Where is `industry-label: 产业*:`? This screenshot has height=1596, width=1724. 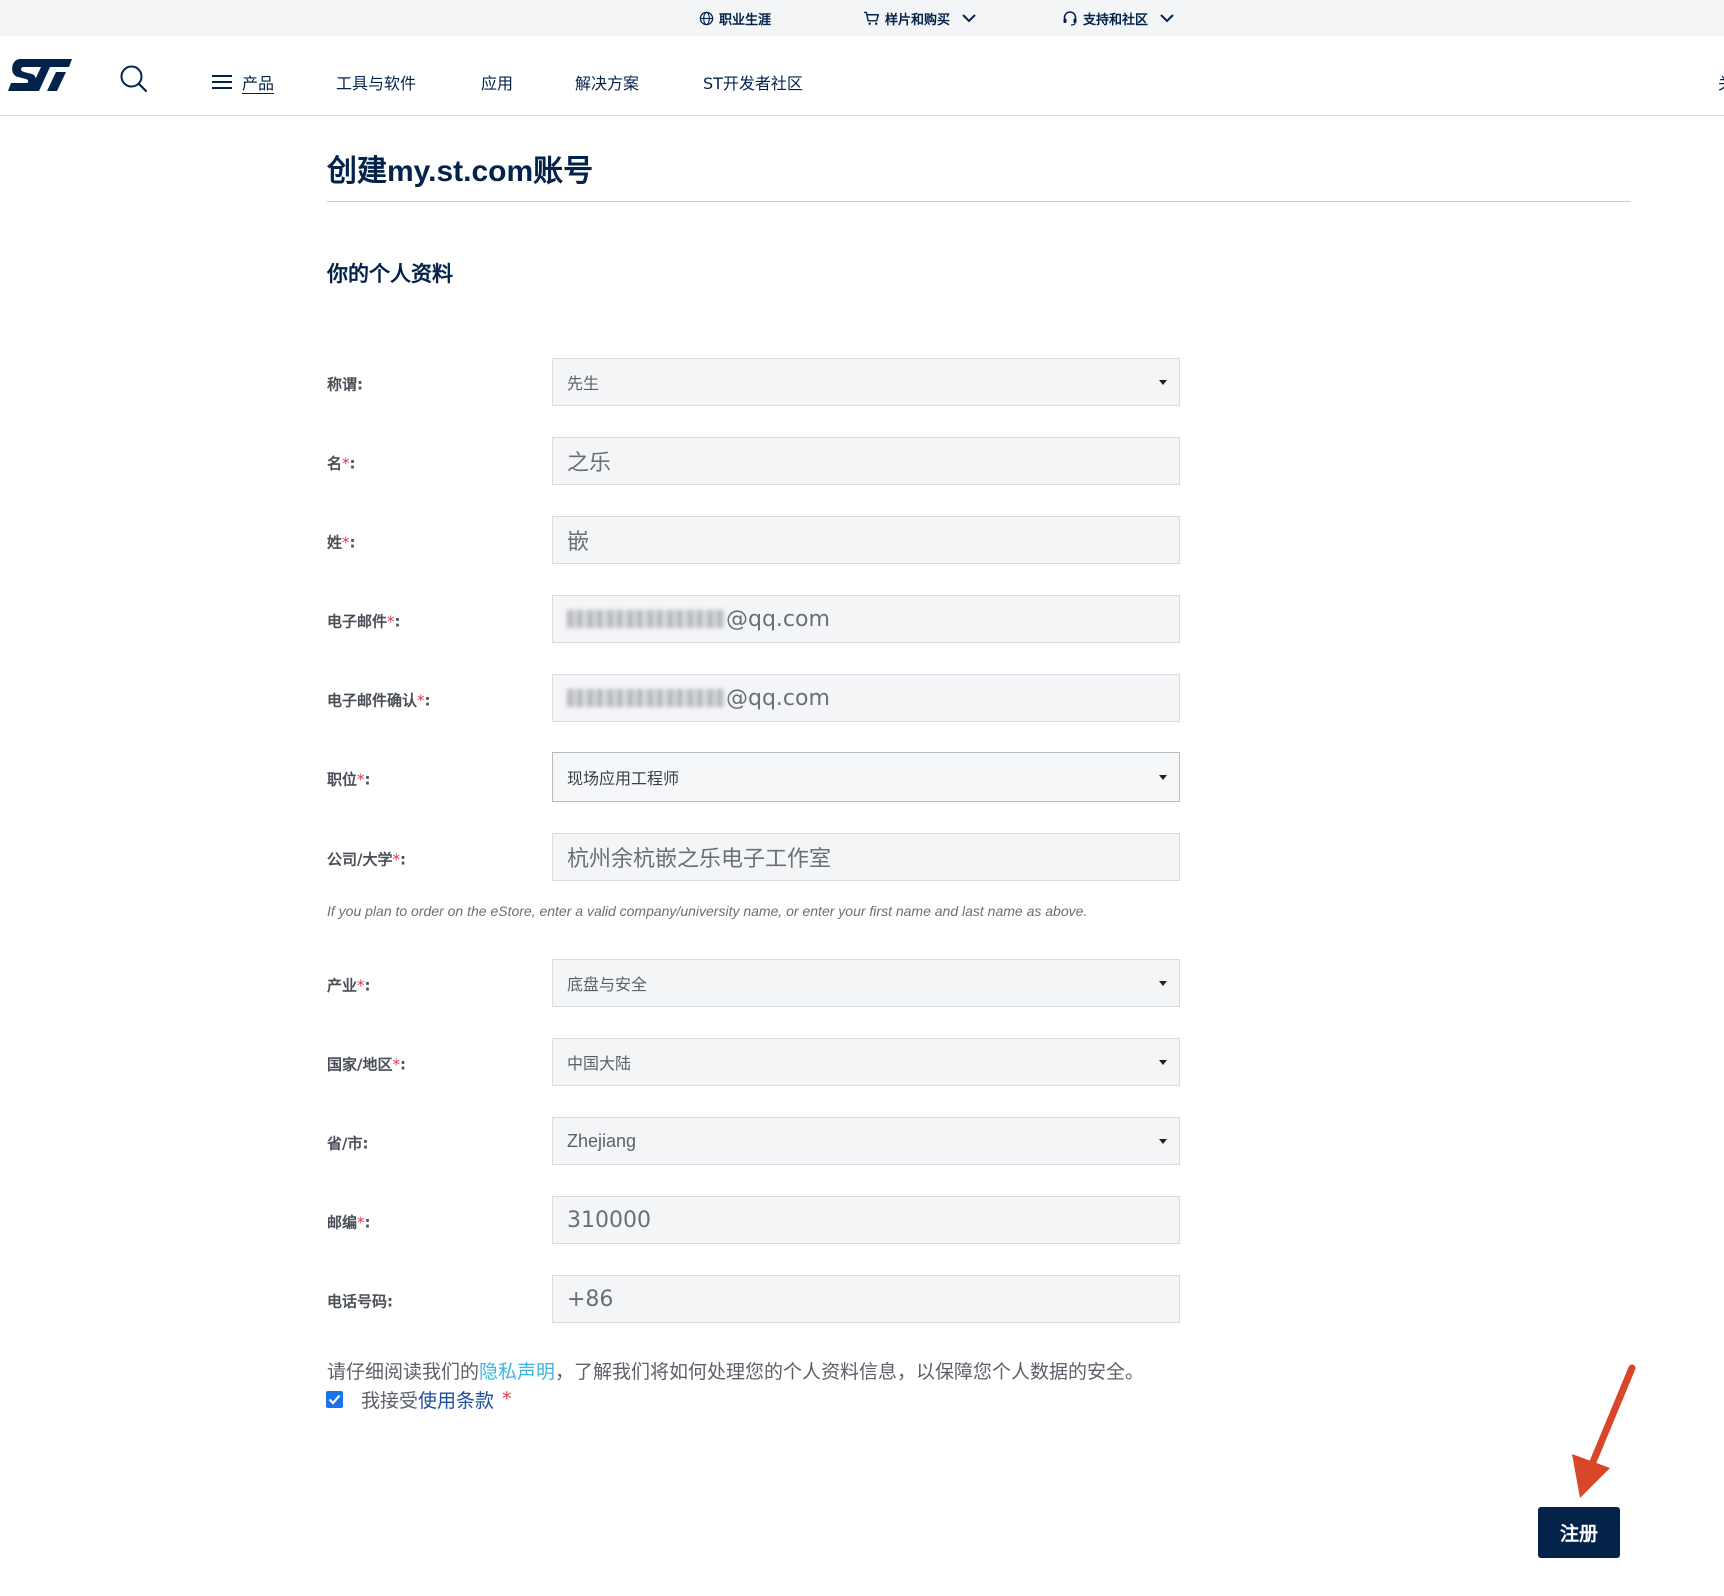 industry-label: 产业*: is located at coordinates (349, 985).